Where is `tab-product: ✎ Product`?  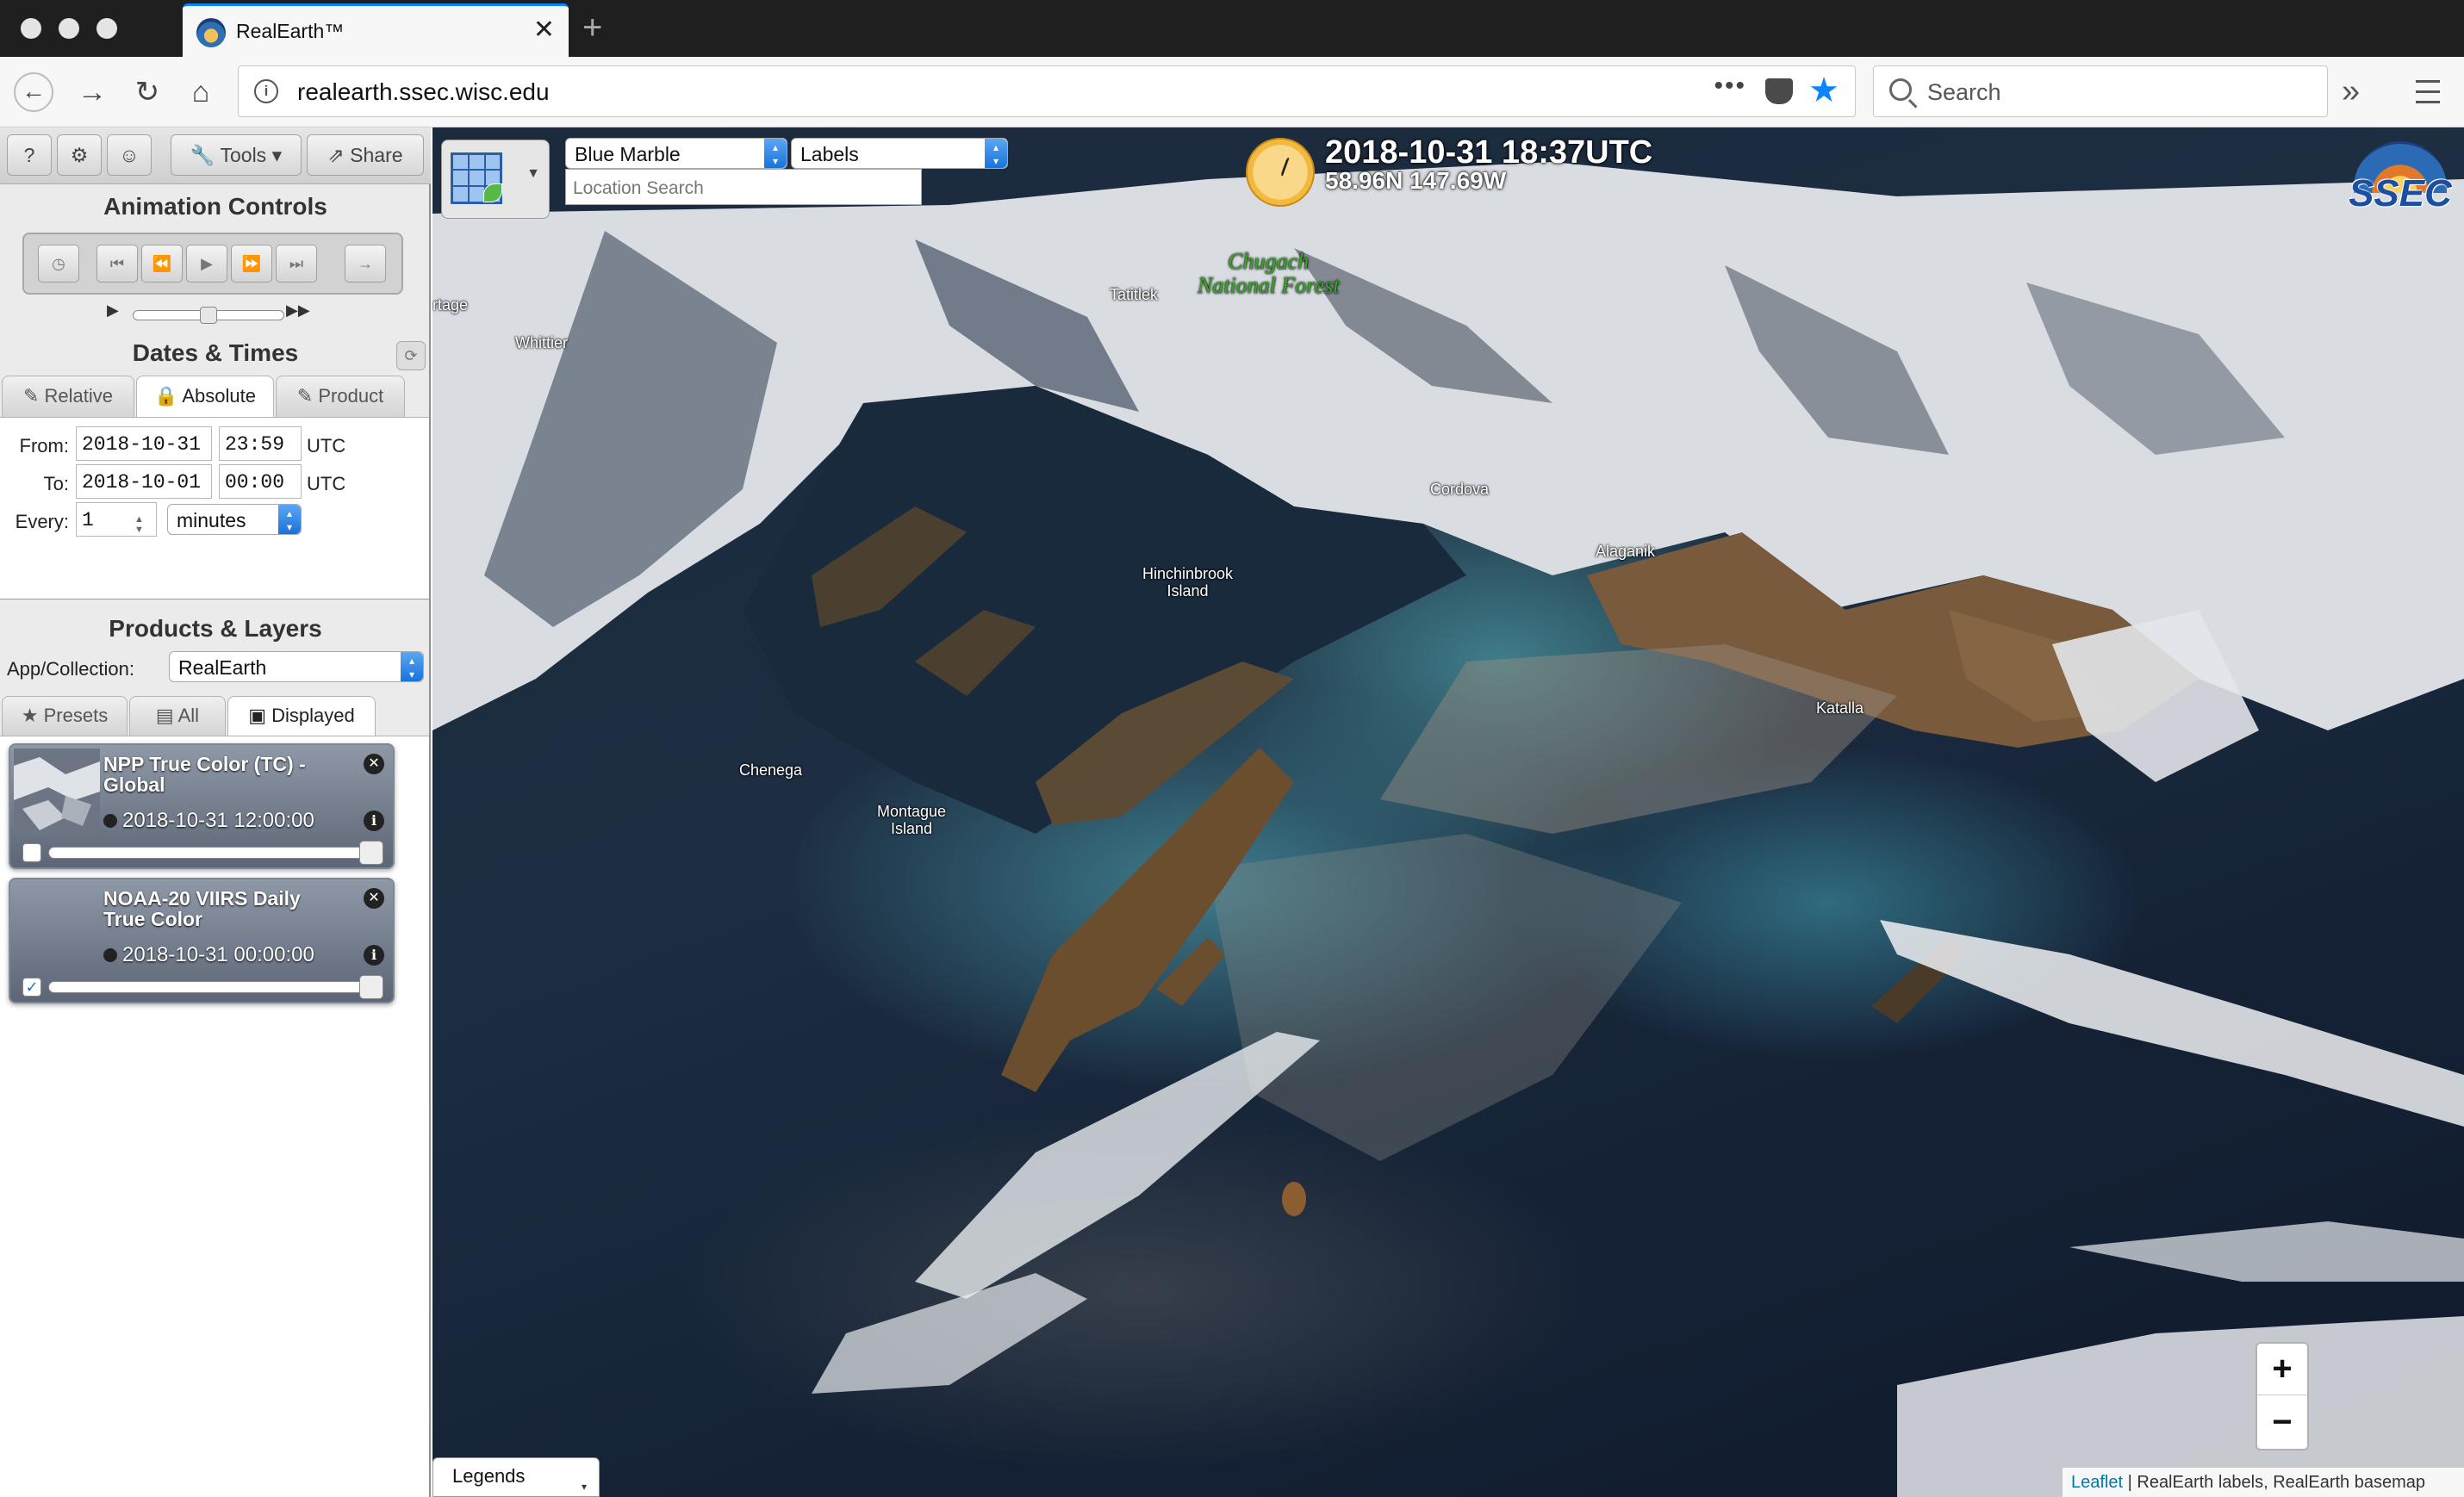 tab-product: ✎ Product is located at coordinates (341, 396).